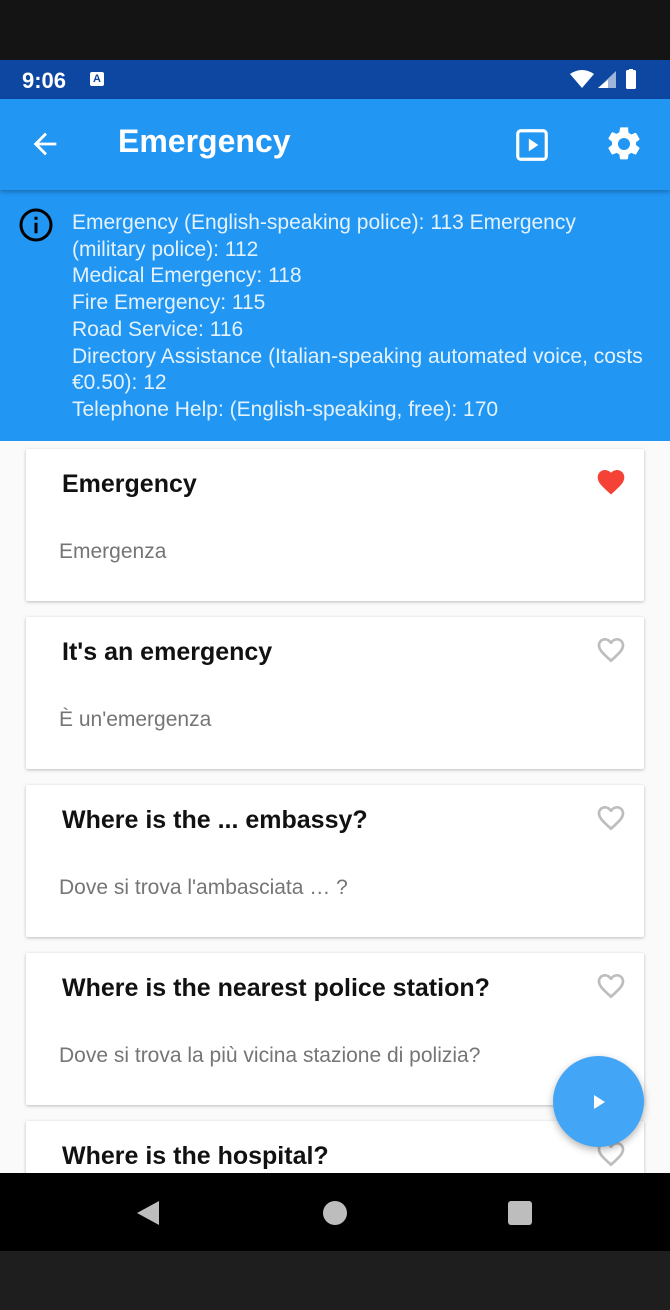 The width and height of the screenshot is (670, 1310). What do you see at coordinates (45, 144) in the screenshot?
I see `back-arrow-icon` at bounding box center [45, 144].